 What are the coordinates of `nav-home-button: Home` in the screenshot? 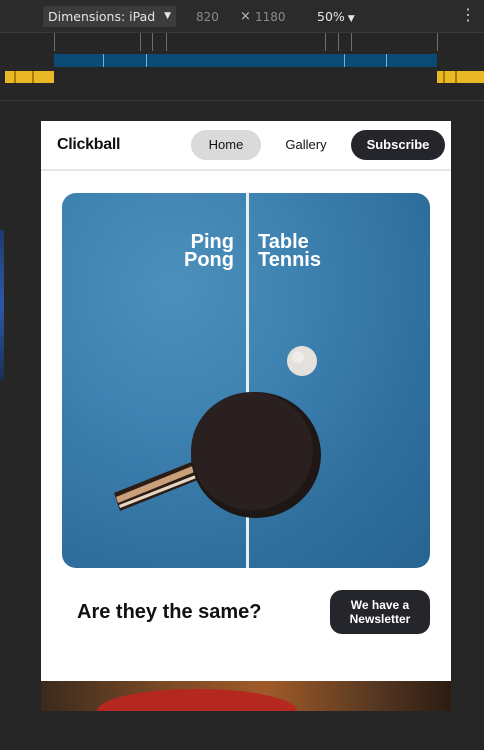 It's located at (226, 145).